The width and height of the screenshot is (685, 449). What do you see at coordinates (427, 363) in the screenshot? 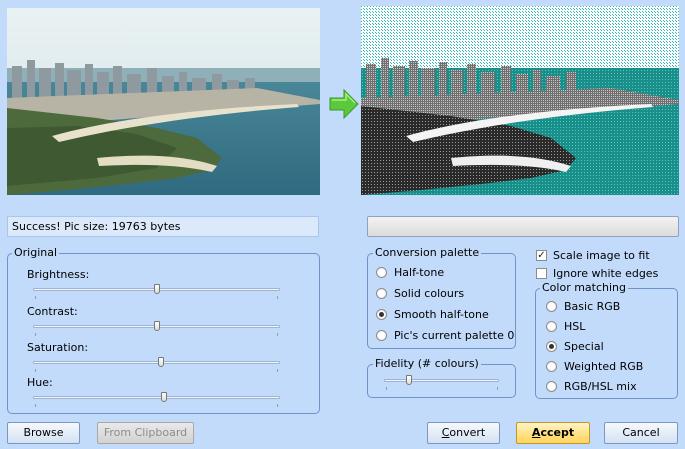
I see `fidelity-title: Fidelity (# colours)` at bounding box center [427, 363].